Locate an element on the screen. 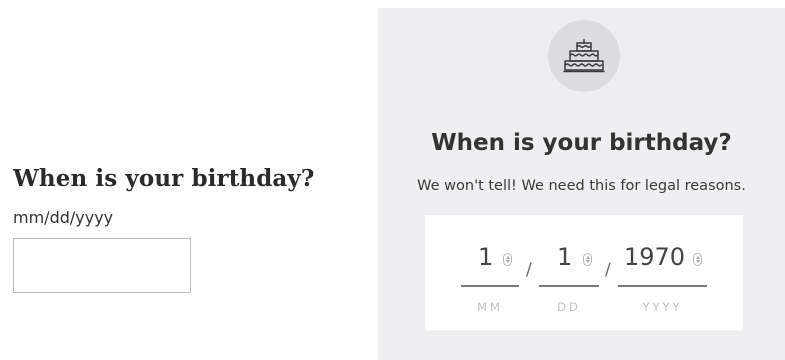  date-format-hint: mm/dd/yyyy is located at coordinates (63, 217).